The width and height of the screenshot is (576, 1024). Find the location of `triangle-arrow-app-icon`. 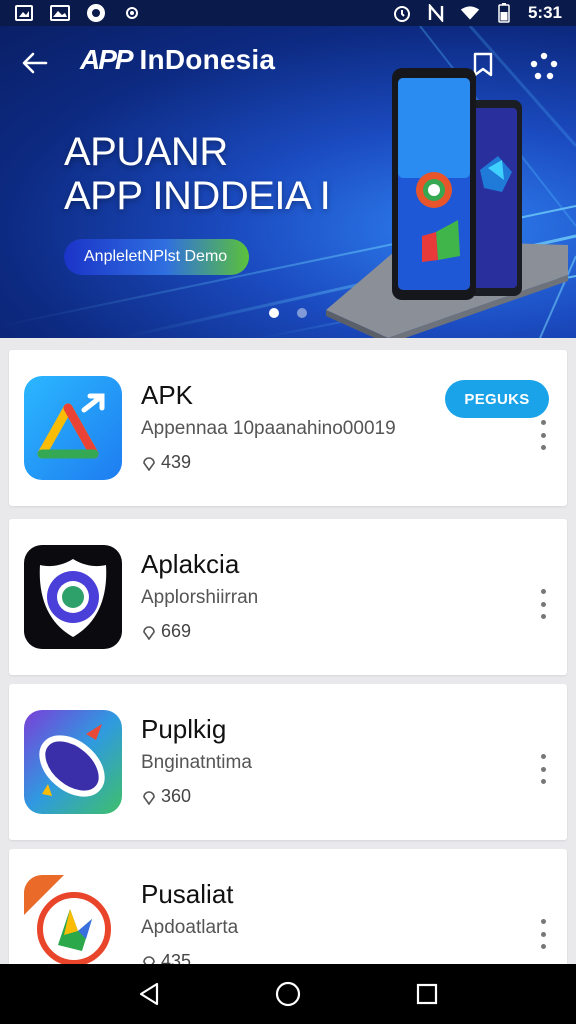

triangle-arrow-app-icon is located at coordinates (73, 428).